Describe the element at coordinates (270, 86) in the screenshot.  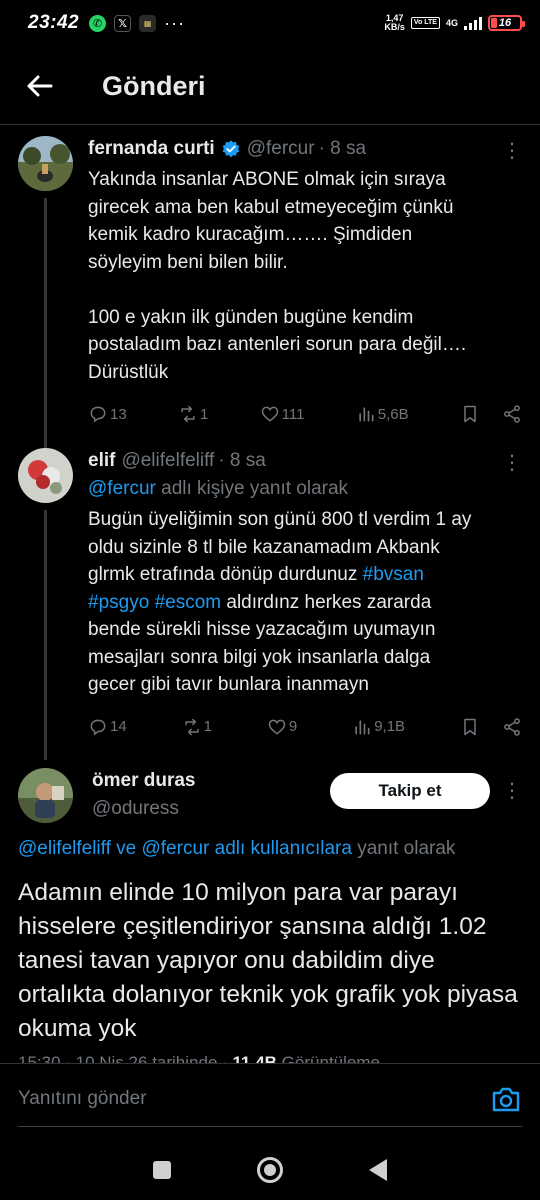
I see `top-bar: Gönderi` at that location.